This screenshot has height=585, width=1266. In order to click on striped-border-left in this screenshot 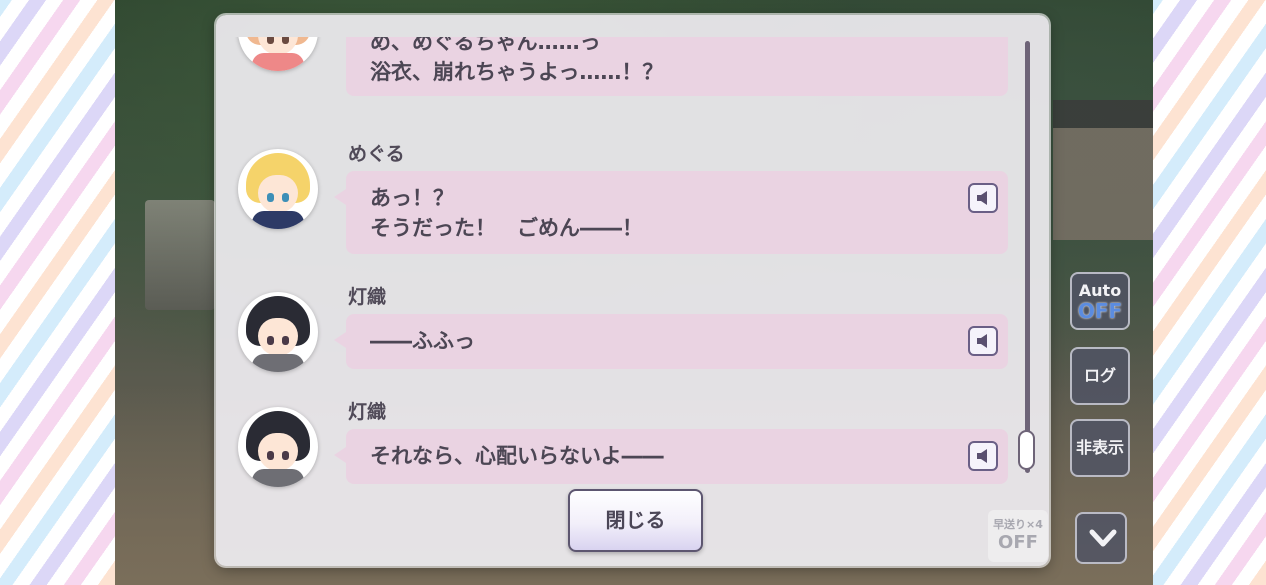, I will do `click(57, 292)`.